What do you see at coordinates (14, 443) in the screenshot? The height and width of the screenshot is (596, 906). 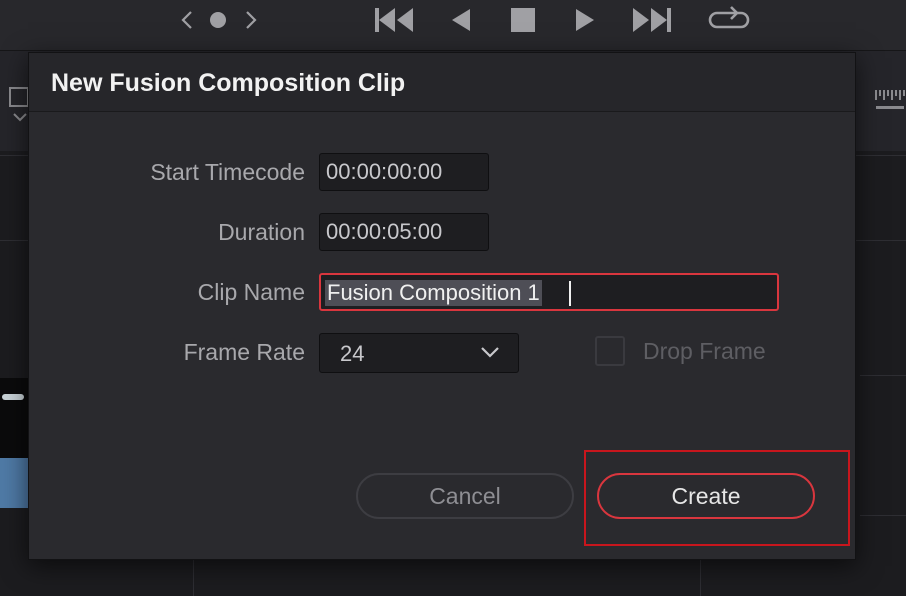 I see `clip-thumbnail` at bounding box center [14, 443].